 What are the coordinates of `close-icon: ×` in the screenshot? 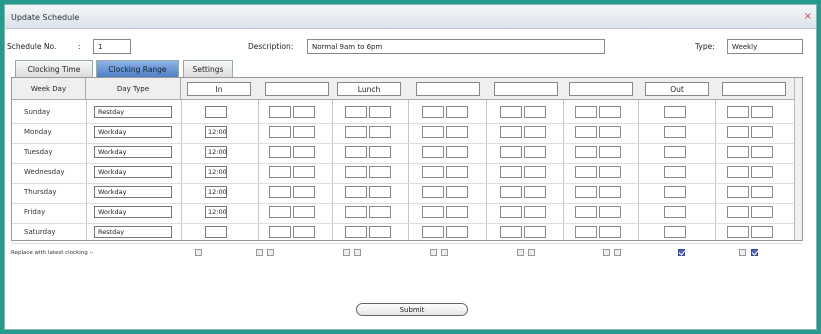 It's located at (808, 16).